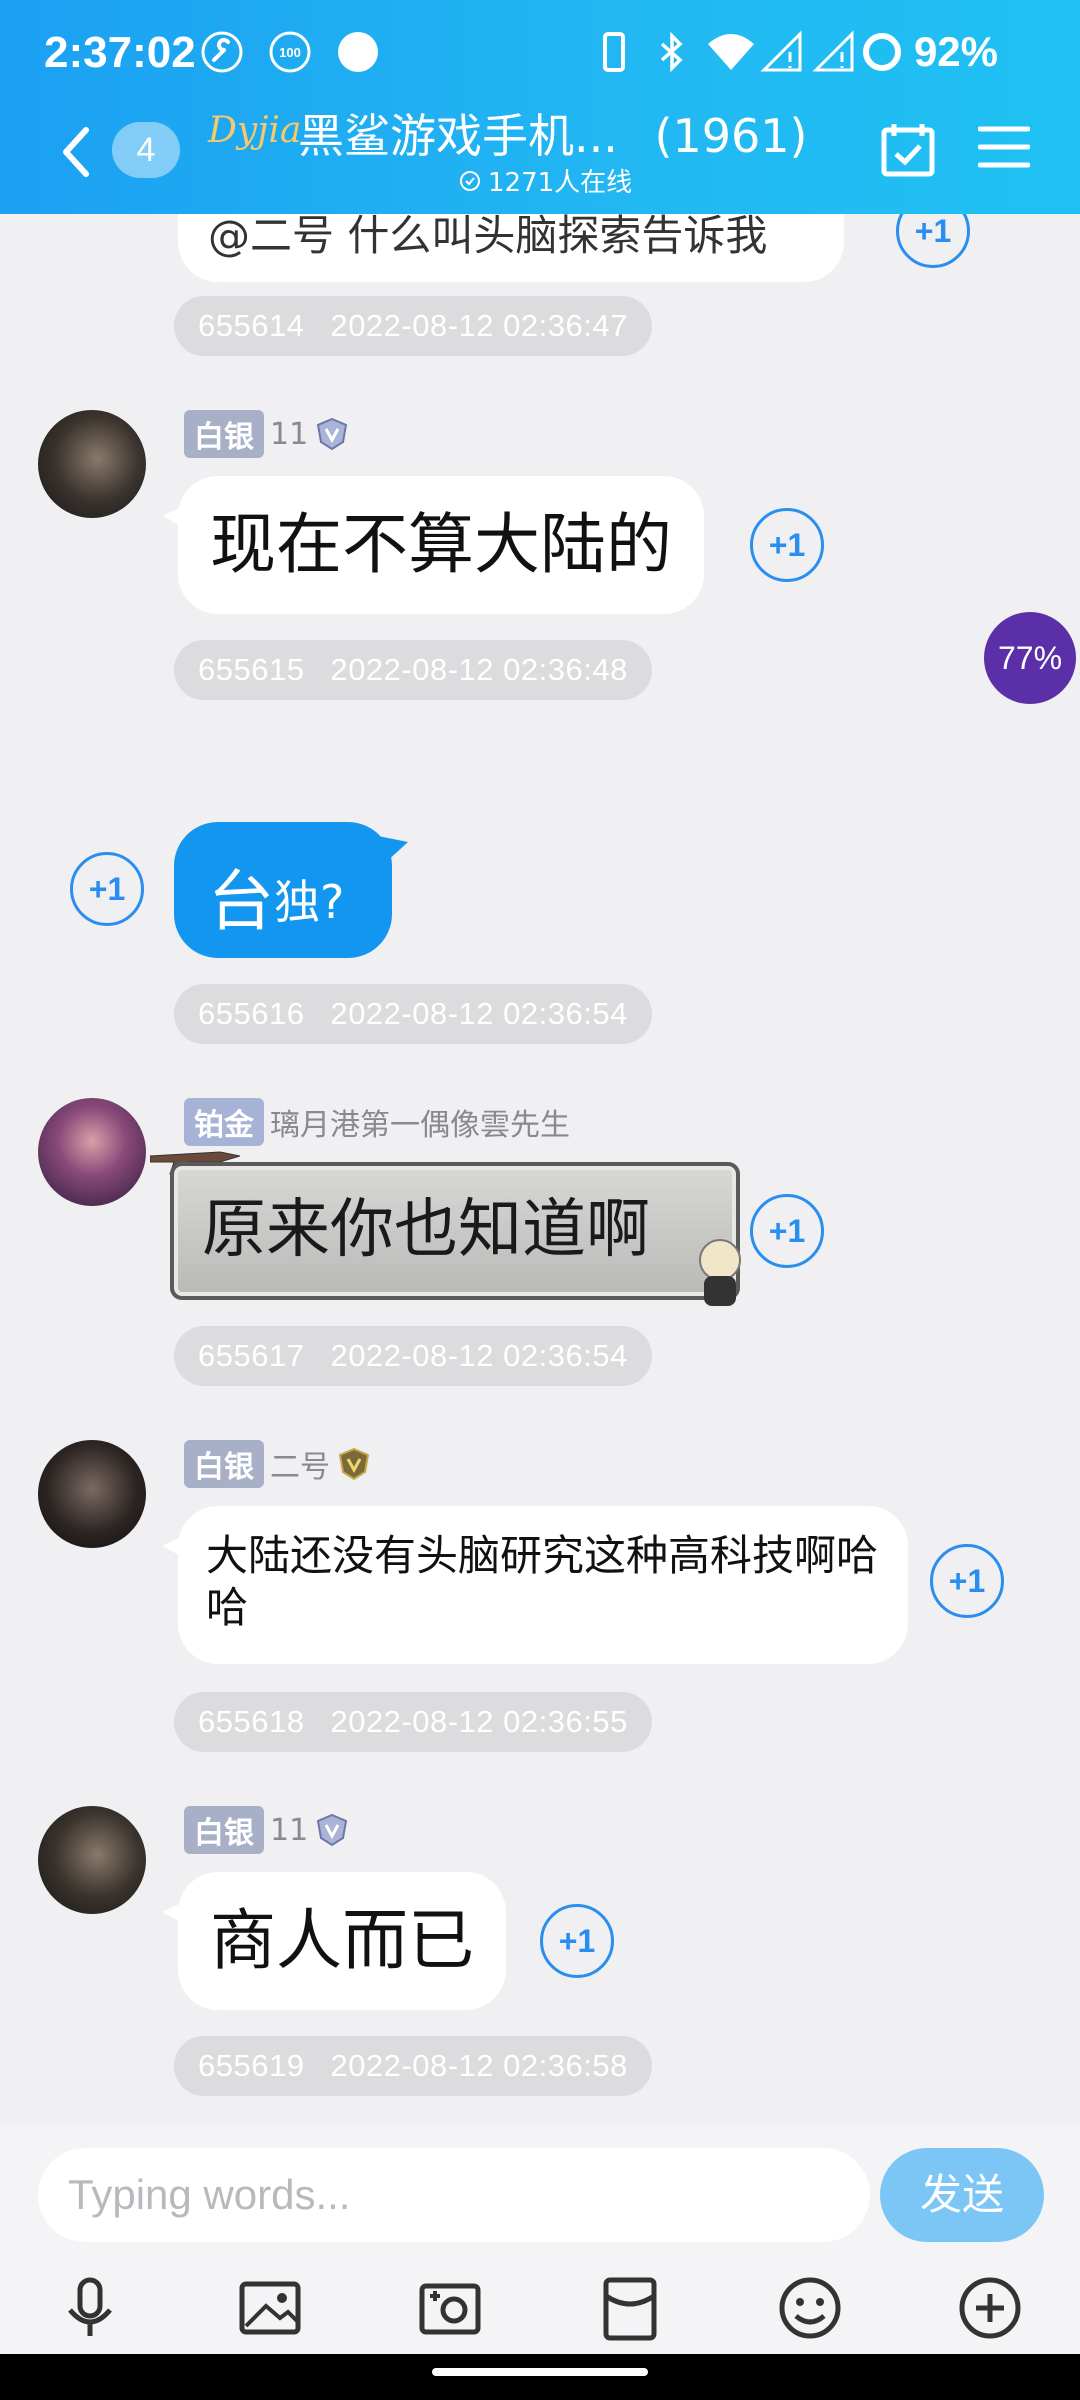 The image size is (1080, 2400). Describe the element at coordinates (540, 2377) in the screenshot. I see `system-nav-bar` at that location.